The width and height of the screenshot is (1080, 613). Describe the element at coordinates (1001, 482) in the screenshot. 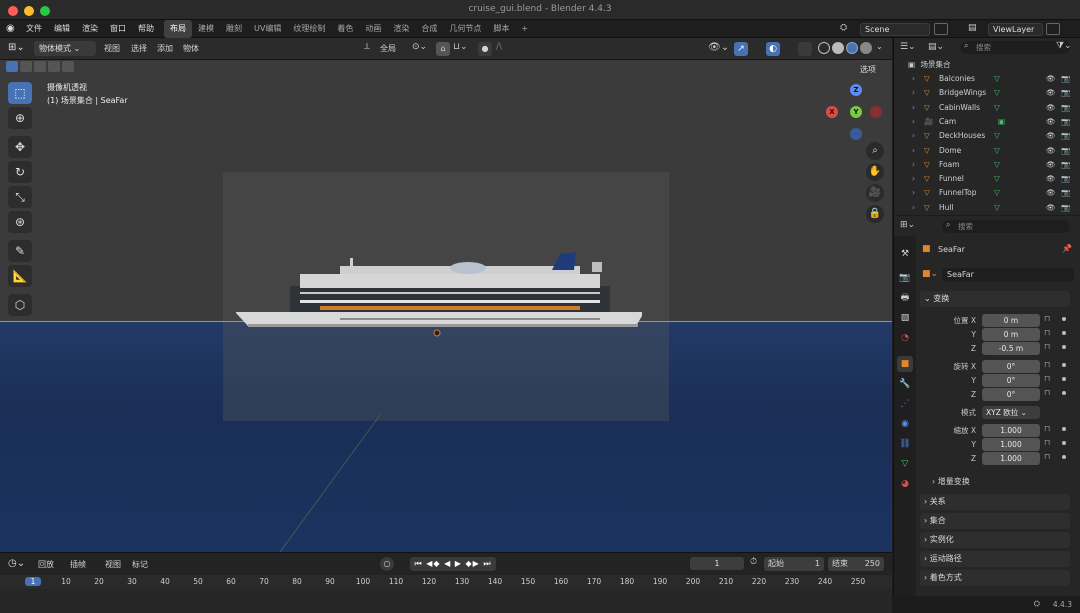

I see `delta-transform-header: › 增量变换` at that location.